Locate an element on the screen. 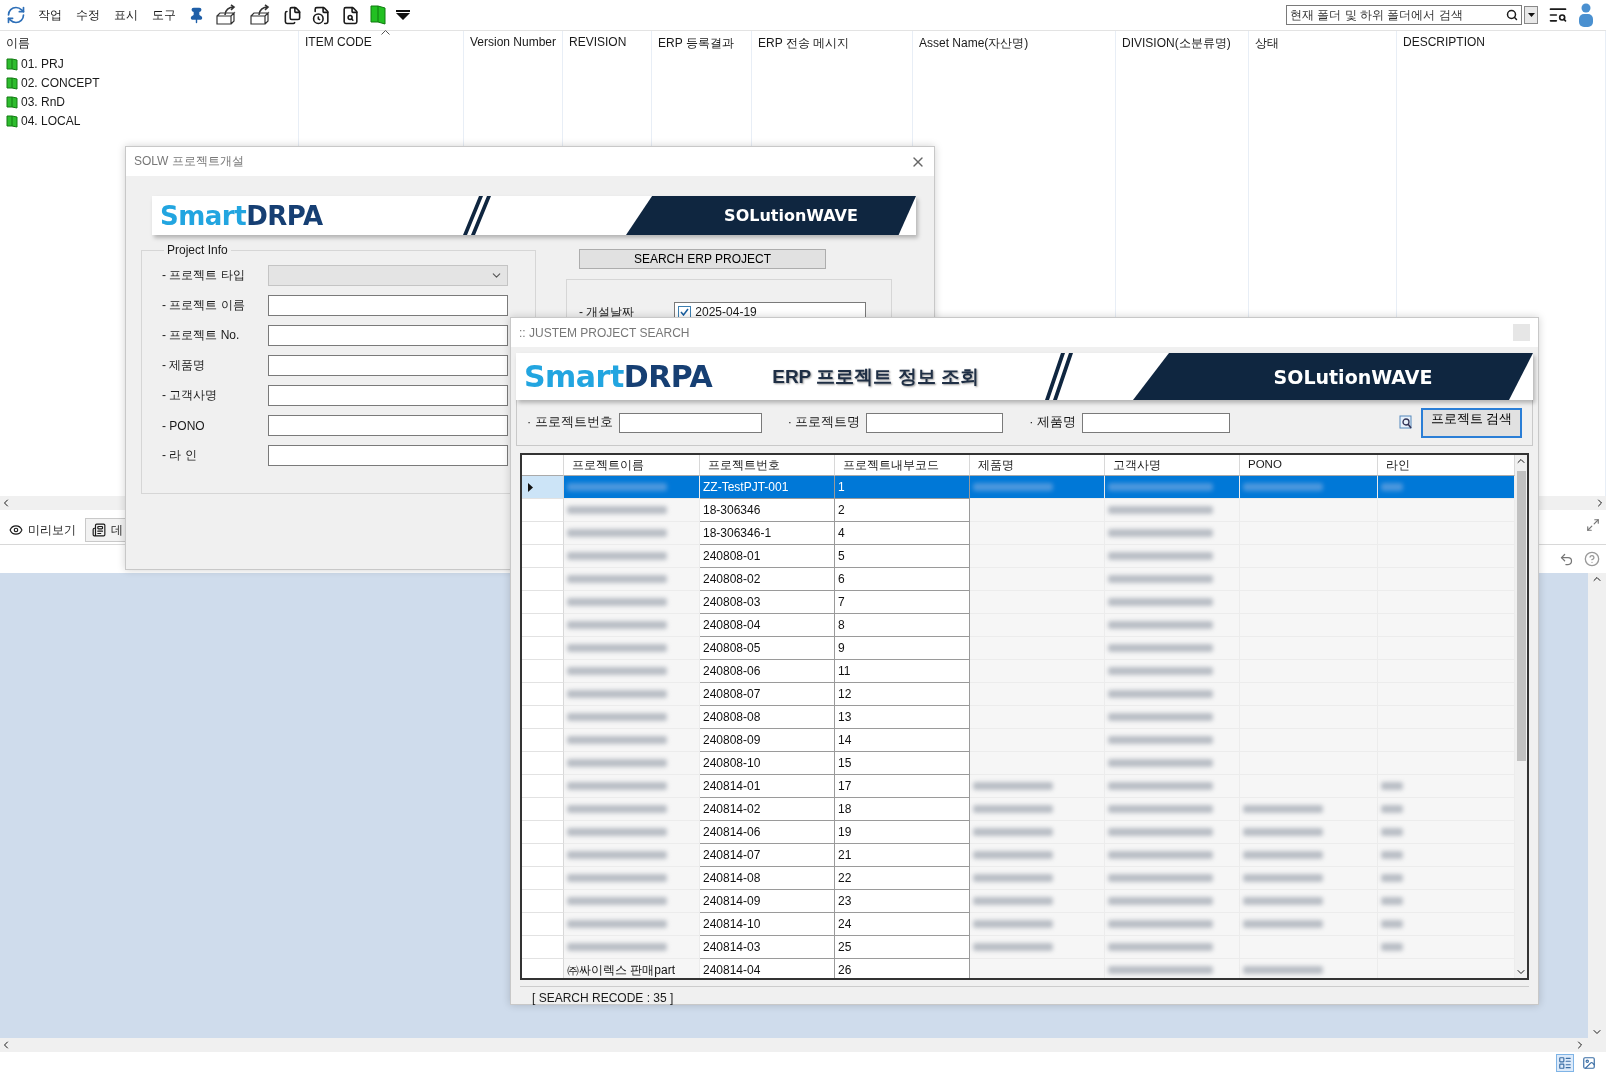  table-cell: 240814-08 is located at coordinates (767, 878).